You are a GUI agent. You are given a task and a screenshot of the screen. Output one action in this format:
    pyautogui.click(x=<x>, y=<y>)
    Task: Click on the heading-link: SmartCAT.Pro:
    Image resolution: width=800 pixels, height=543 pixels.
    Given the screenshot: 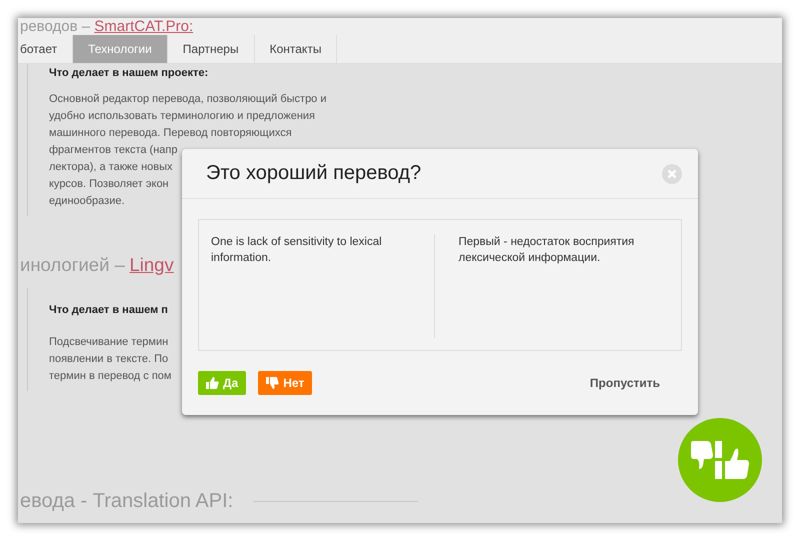 What is the action you would take?
    pyautogui.click(x=144, y=26)
    